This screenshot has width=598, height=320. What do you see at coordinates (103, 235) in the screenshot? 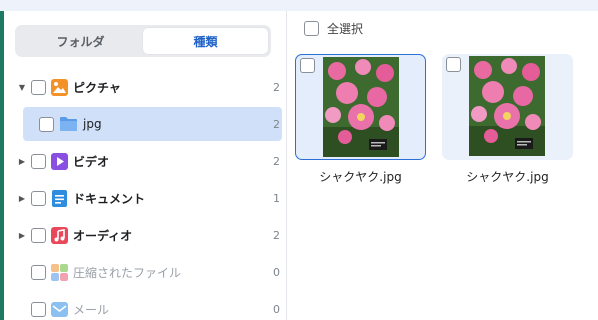
I see `tree-item-label: オーディオ` at bounding box center [103, 235].